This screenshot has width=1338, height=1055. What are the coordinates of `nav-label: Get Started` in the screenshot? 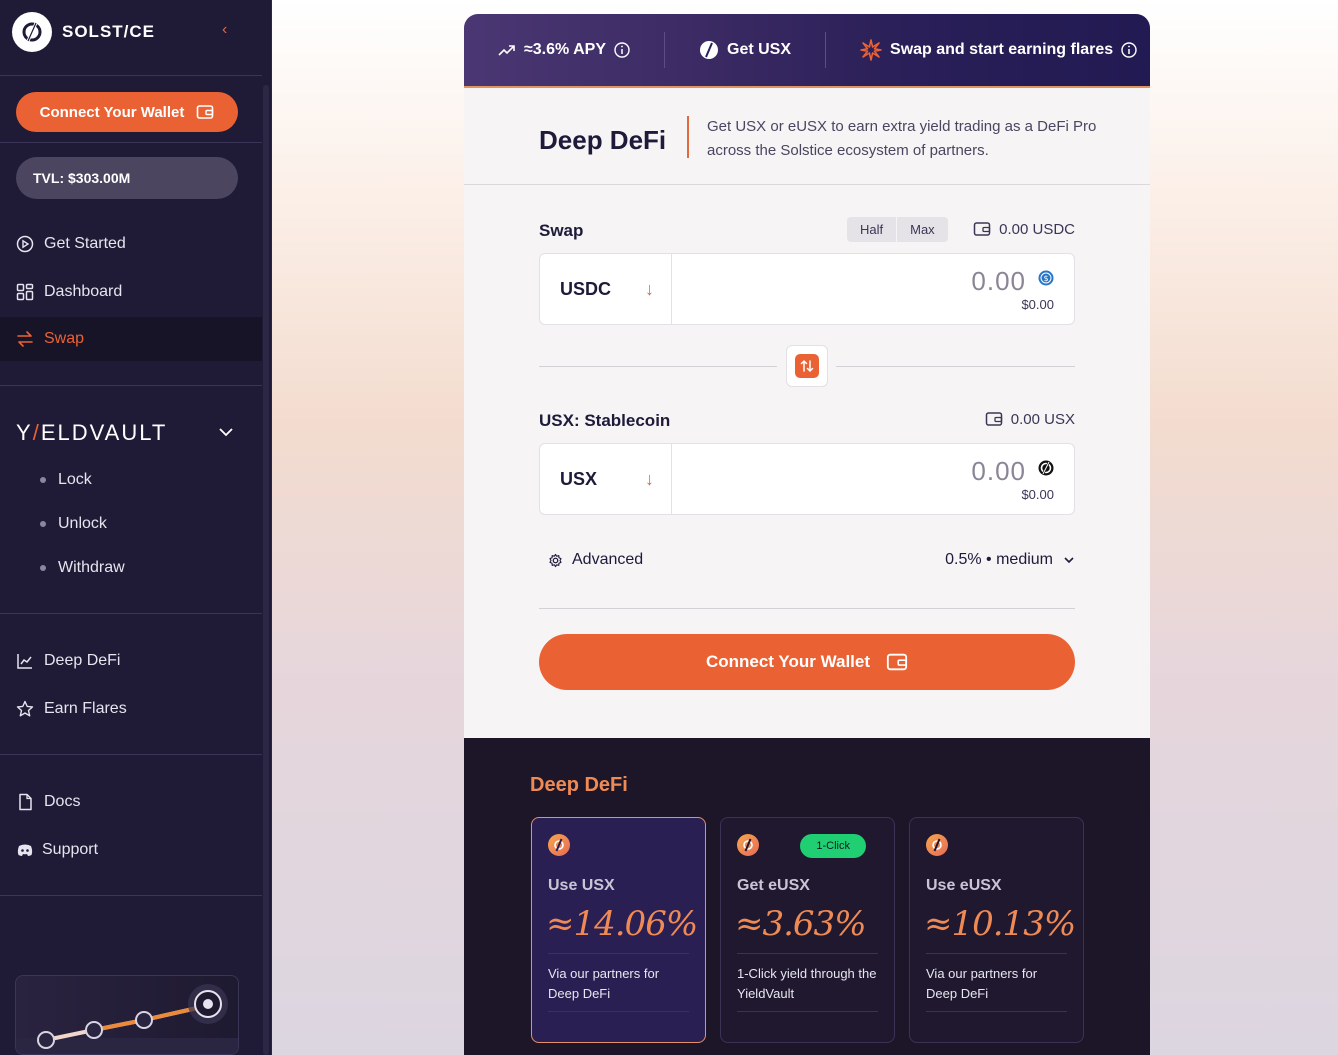 It's located at (85, 243).